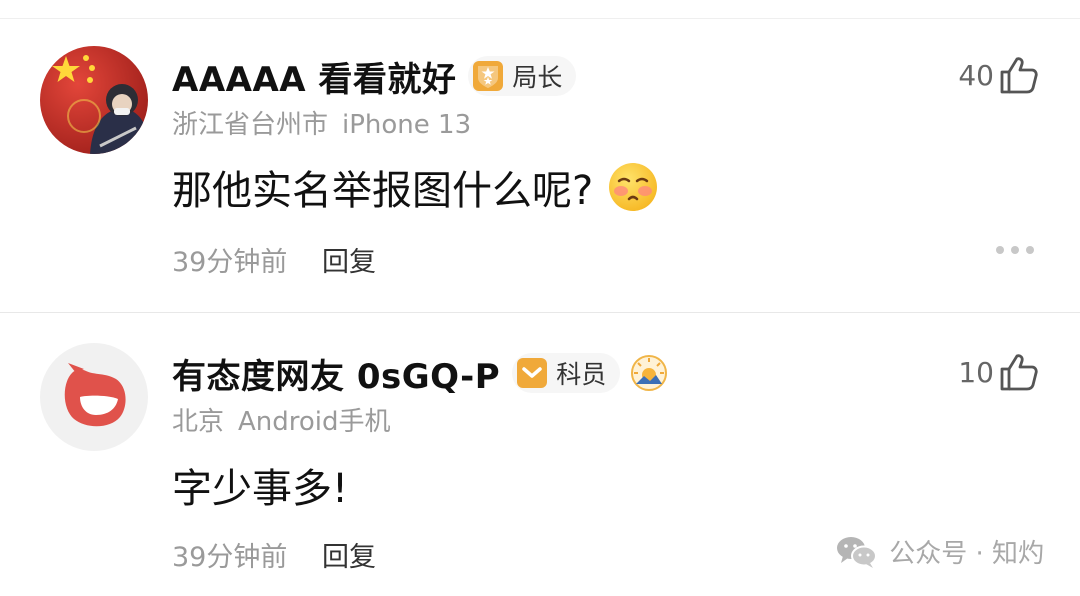 The width and height of the screenshot is (1080, 596). I want to click on rank-badge: 局长, so click(522, 76).